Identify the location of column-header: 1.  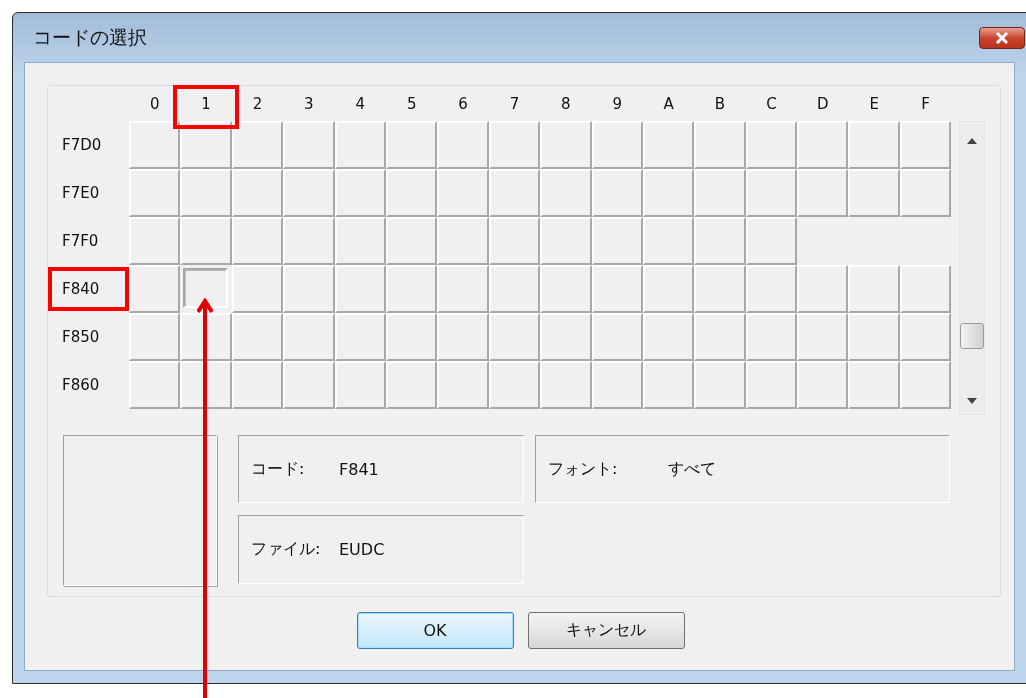
(206, 103).